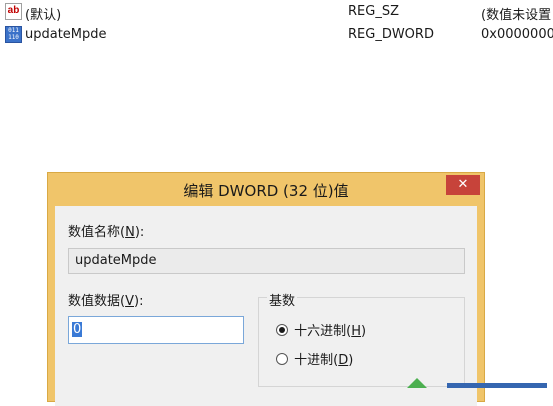 The image size is (553, 406). Describe the element at coordinates (266, 261) in the screenshot. I see `value-name-field: updateMpde` at that location.